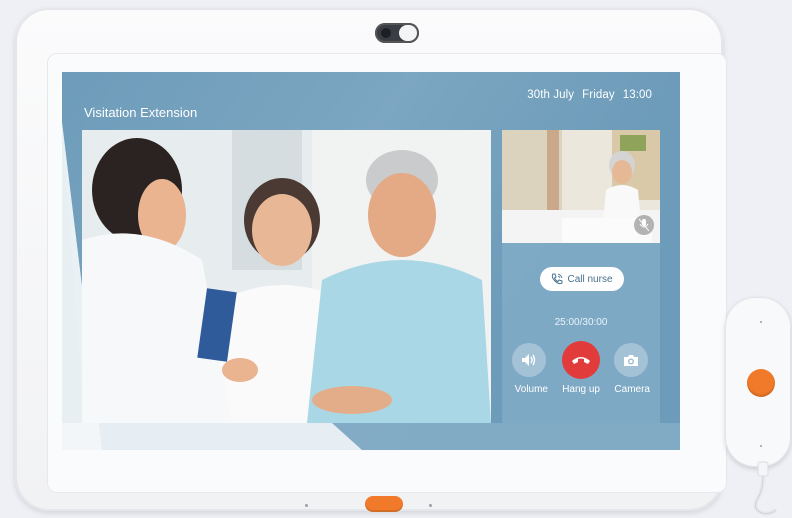 Image resolution: width=792 pixels, height=518 pixels. Describe the element at coordinates (765, 488) in the screenshot. I see `handset-cable` at that location.